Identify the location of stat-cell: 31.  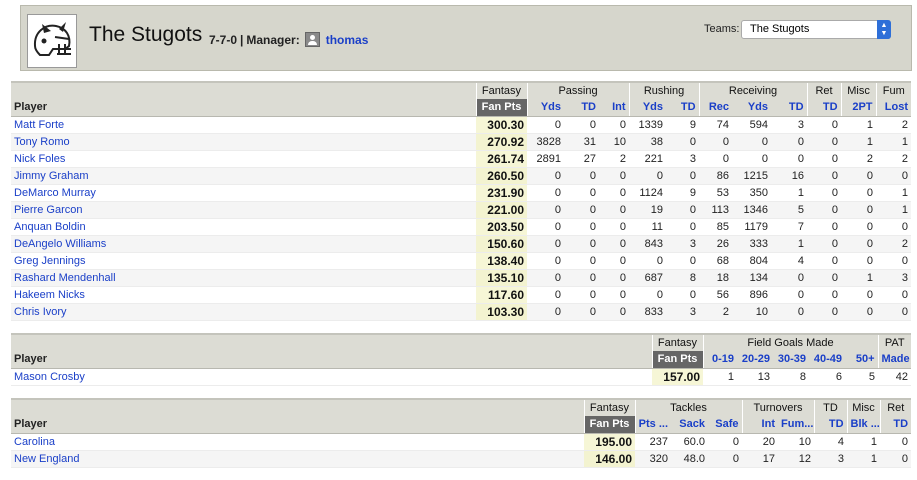
(581, 142).